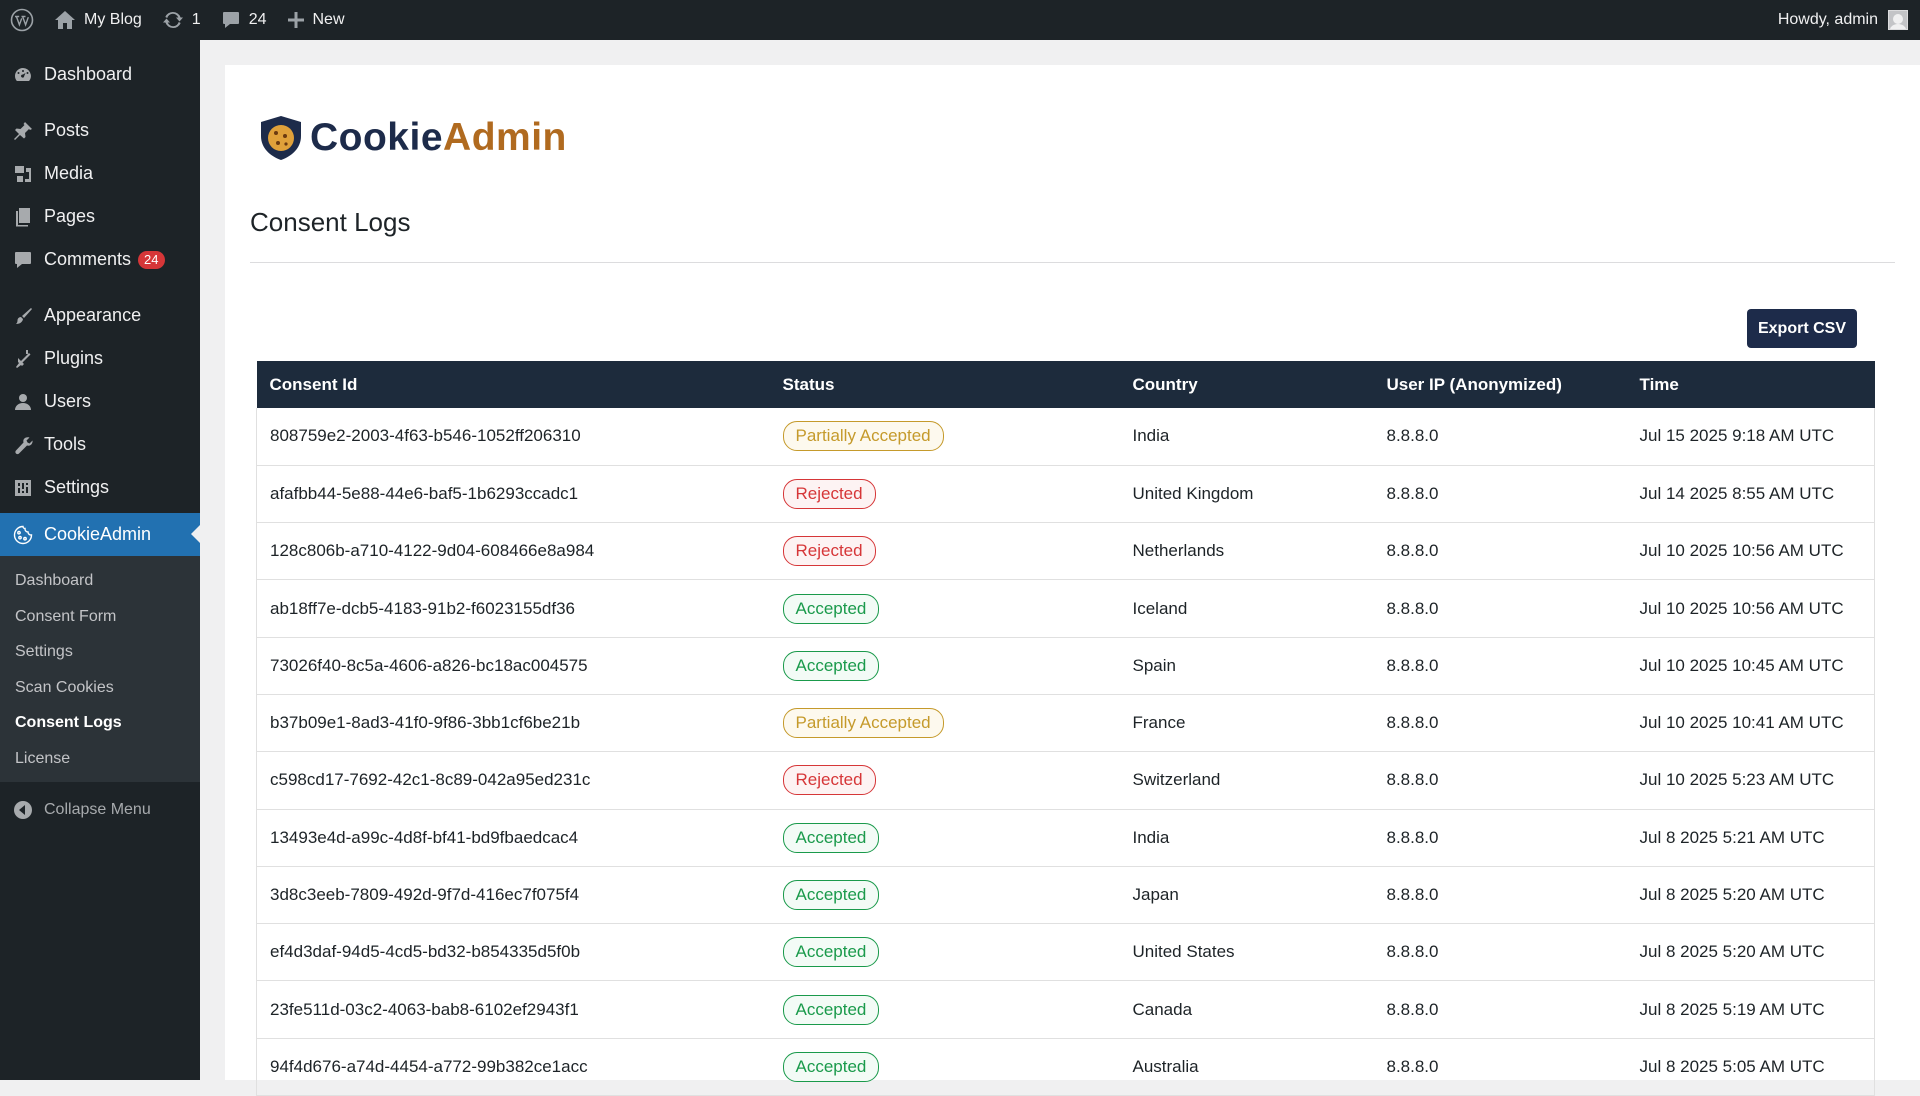 This screenshot has width=1920, height=1096. Describe the element at coordinates (22, 20) in the screenshot. I see `wordpress-logo-icon` at that location.